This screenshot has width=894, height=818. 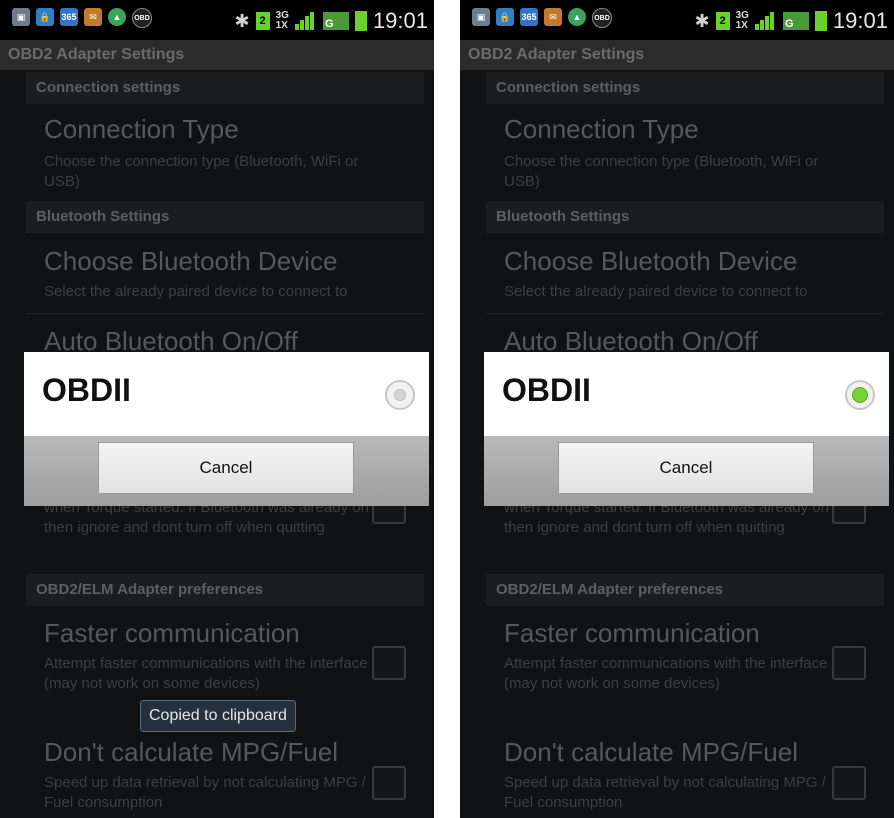 What do you see at coordinates (218, 716) in the screenshot?
I see `toast-message: Copied to clipboard` at bounding box center [218, 716].